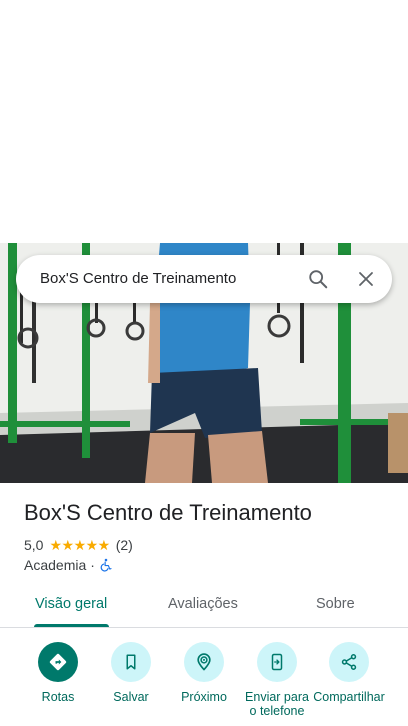  What do you see at coordinates (168, 512) in the screenshot?
I see `place-title: Box'S Centro de Treinamento` at bounding box center [168, 512].